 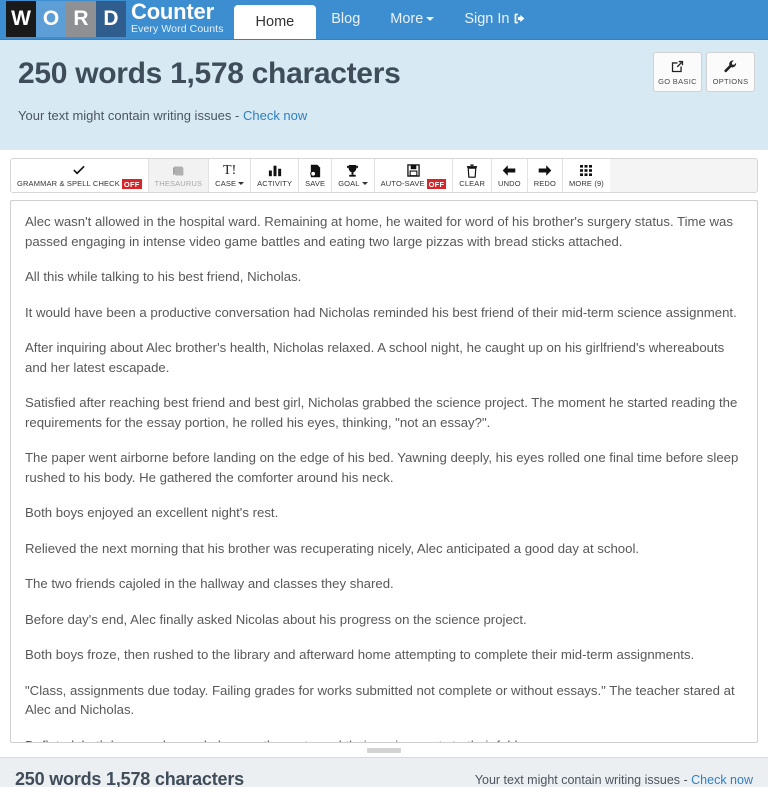 I want to click on nav-item-sign-in-label: Sign In, so click(x=487, y=19).